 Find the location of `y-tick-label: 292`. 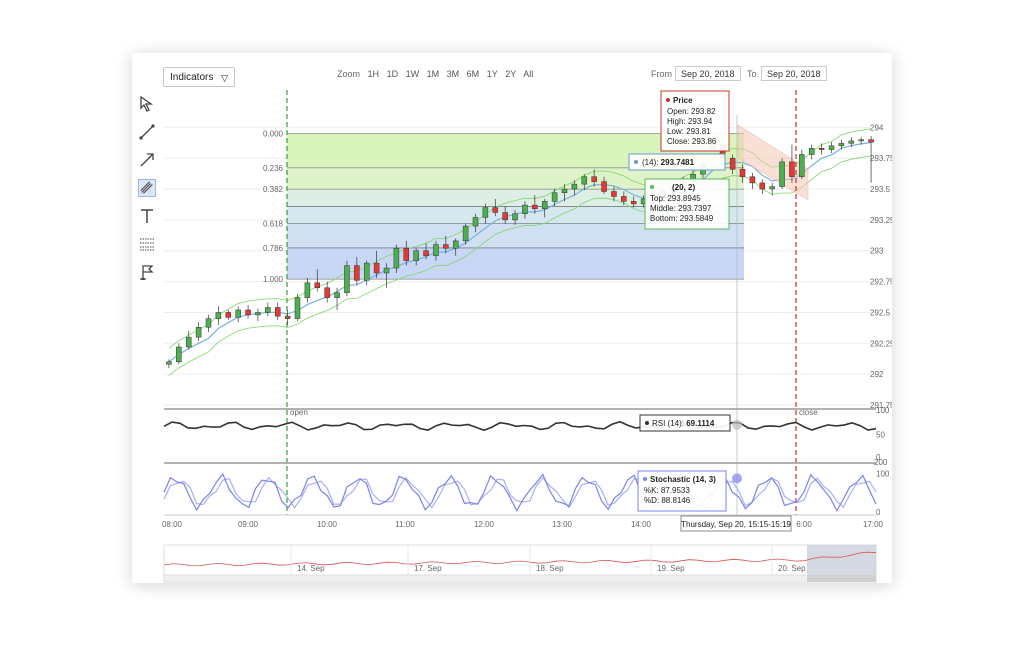

y-tick-label: 292 is located at coordinates (877, 374).